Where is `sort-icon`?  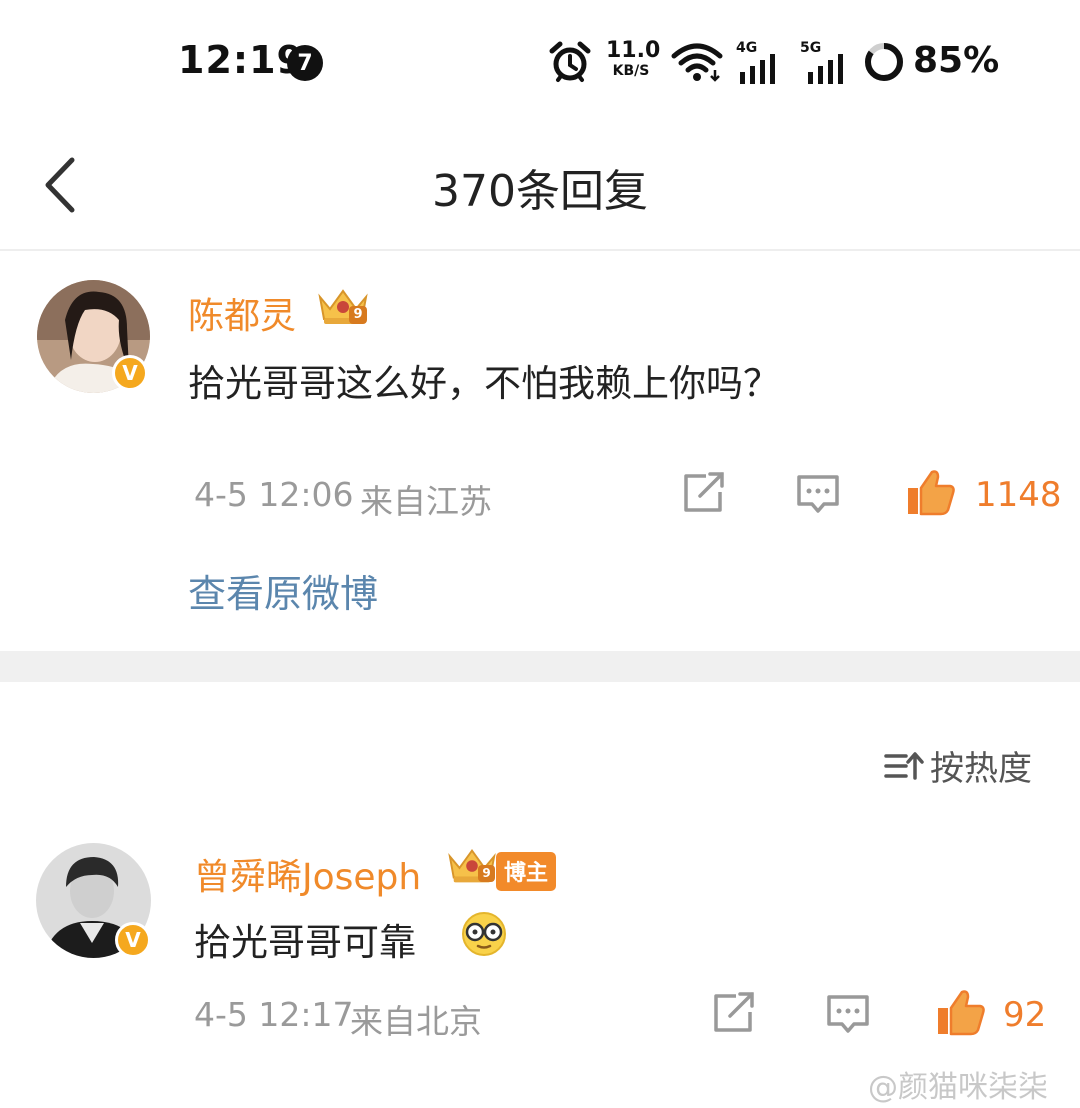 sort-icon is located at coordinates (904, 765).